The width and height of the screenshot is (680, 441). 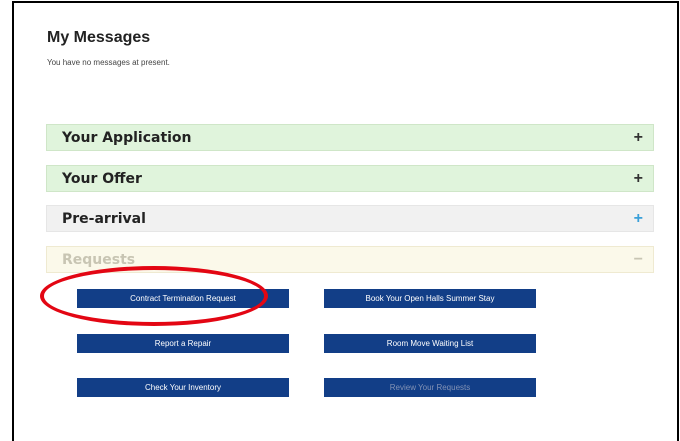 What do you see at coordinates (430, 343) in the screenshot?
I see `room-move-waiting-list-button: Room Move Waiting List` at bounding box center [430, 343].